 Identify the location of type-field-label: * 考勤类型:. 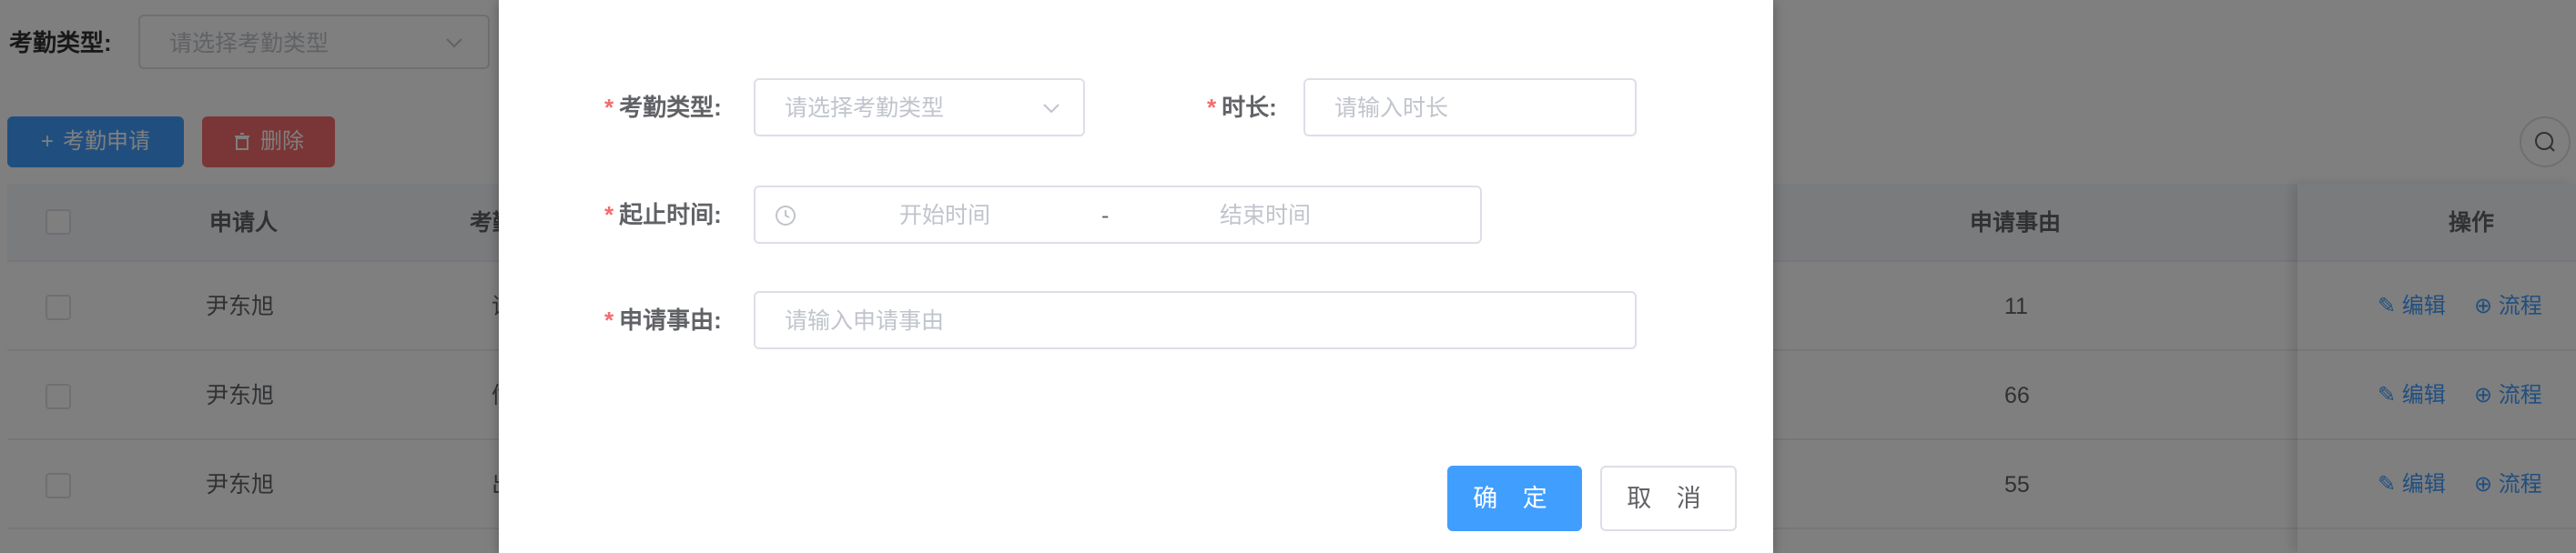
(663, 107).